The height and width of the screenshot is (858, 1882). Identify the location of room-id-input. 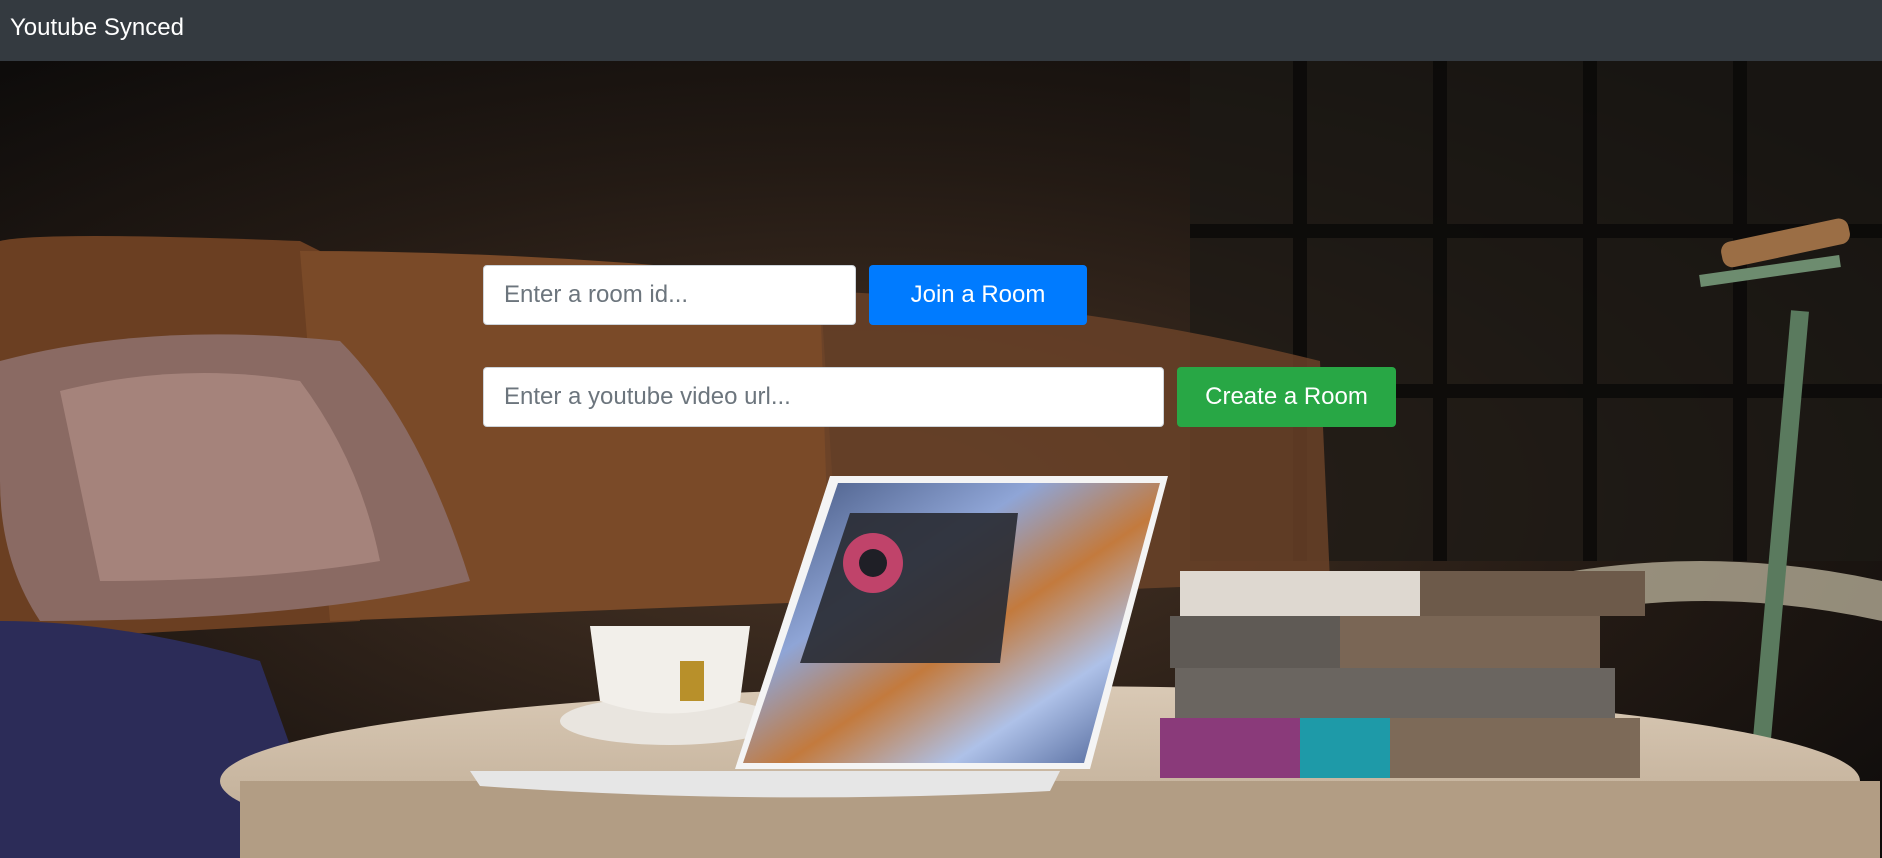
(669, 295).